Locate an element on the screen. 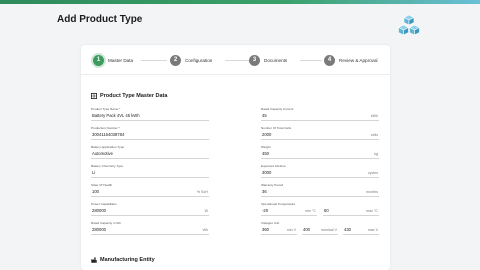 The height and width of the screenshot is (270, 480). field-unit: months is located at coordinates (372, 192).